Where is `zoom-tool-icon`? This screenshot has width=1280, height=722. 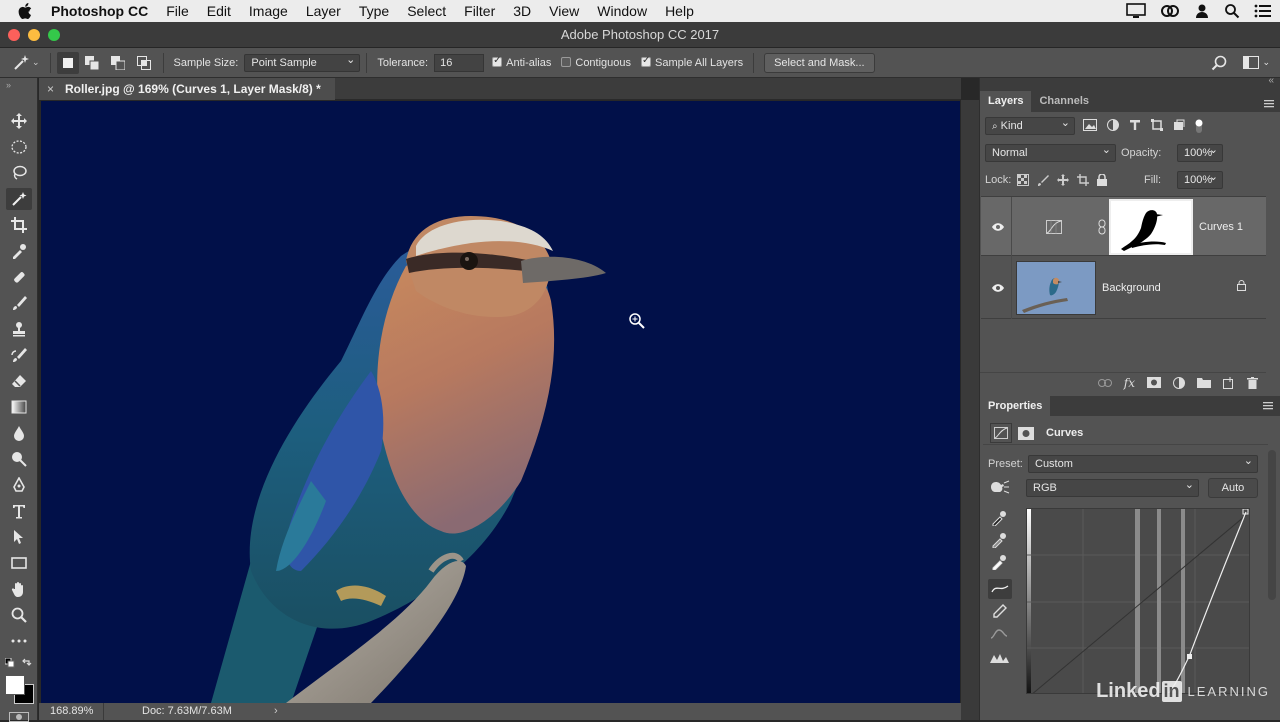
zoom-tool-icon is located at coordinates (19, 615).